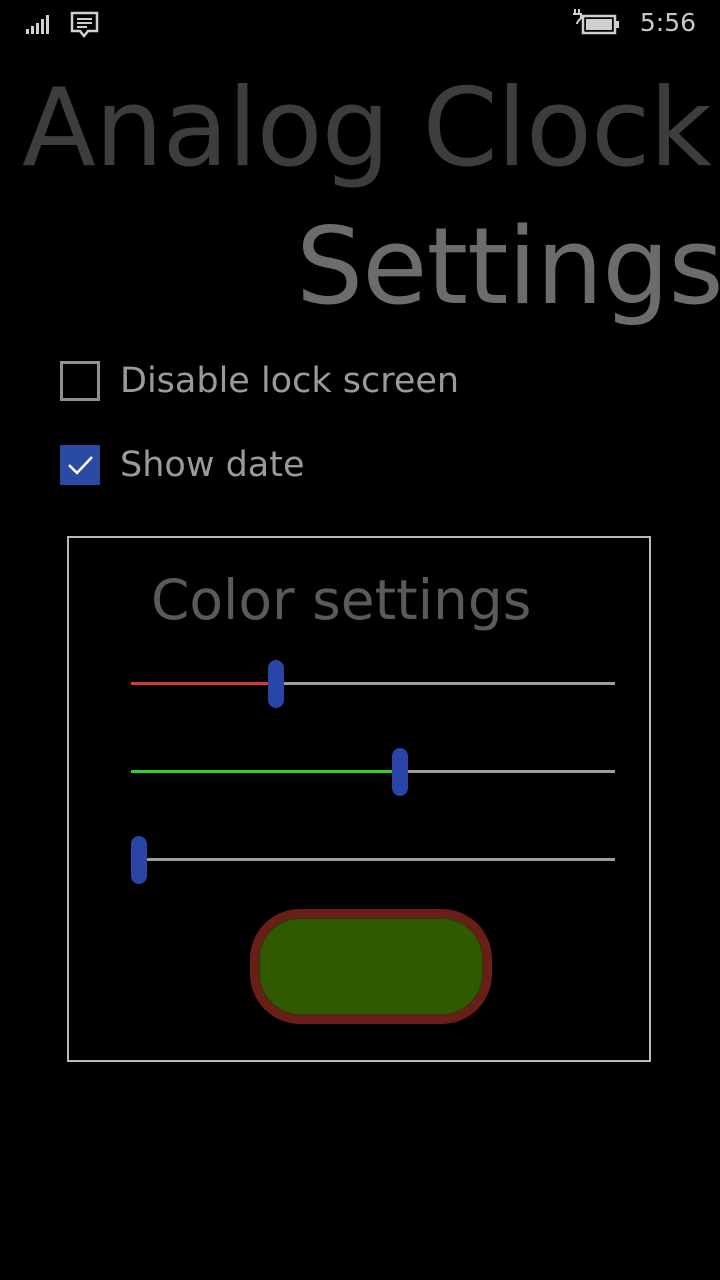 Image resolution: width=720 pixels, height=1280 pixels. Describe the element at coordinates (373, 684) in the screenshot. I see `red-slider` at that location.